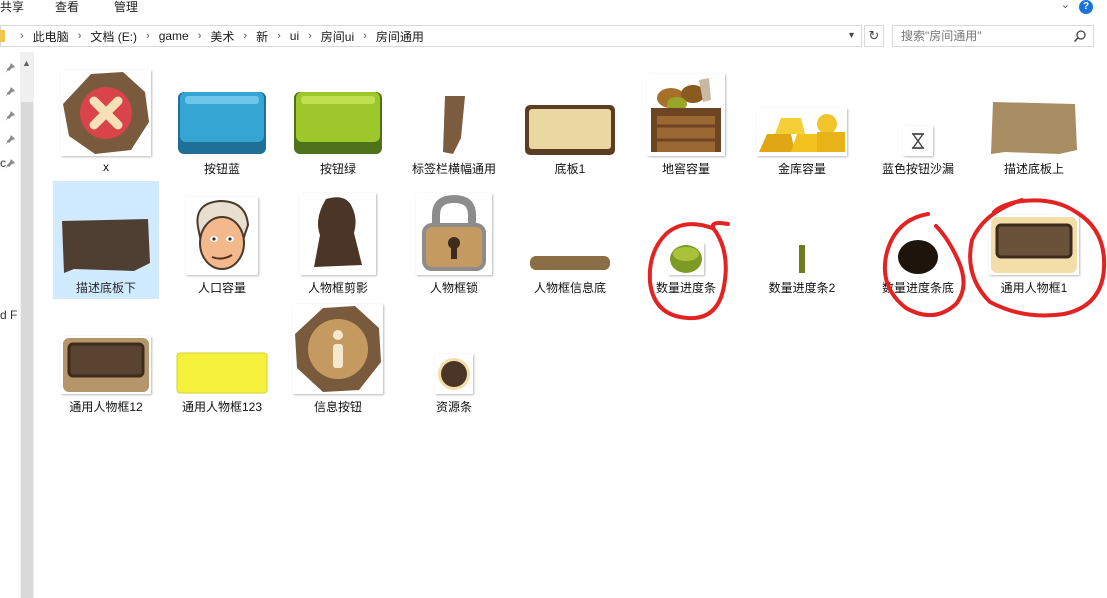 The width and height of the screenshot is (1107, 598). Describe the element at coordinates (106, 407) in the screenshot. I see `file-name: 通用人物框12` at that location.